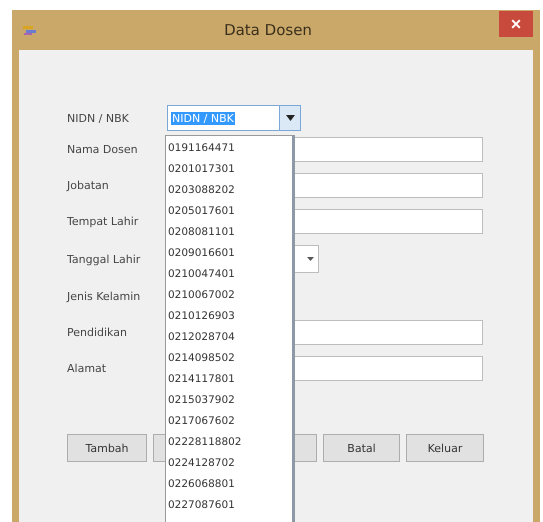  What do you see at coordinates (30, 30) in the screenshot?
I see `app-icon` at bounding box center [30, 30].